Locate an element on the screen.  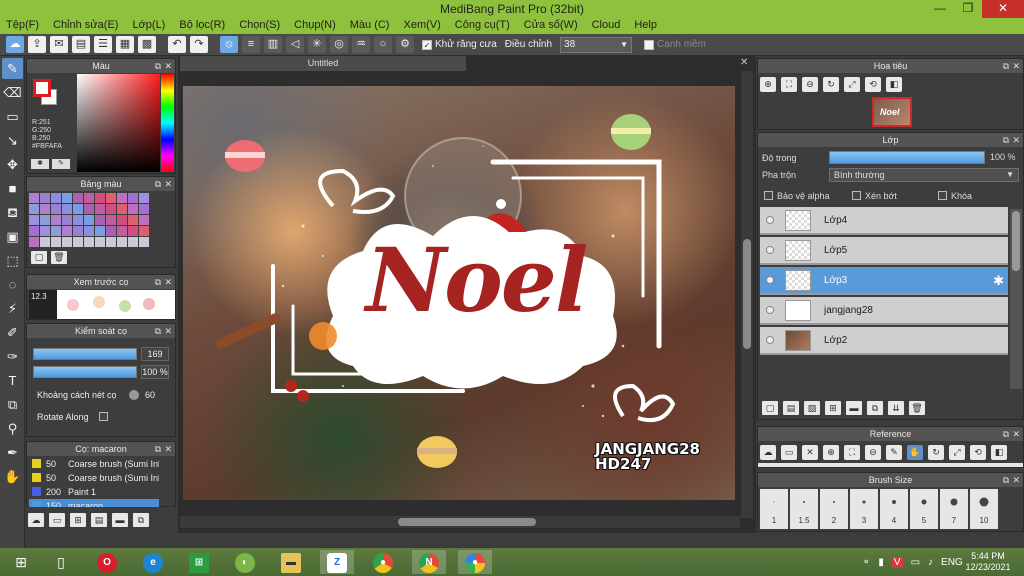
file-icon: ▯ is located at coordinates (61, 562).